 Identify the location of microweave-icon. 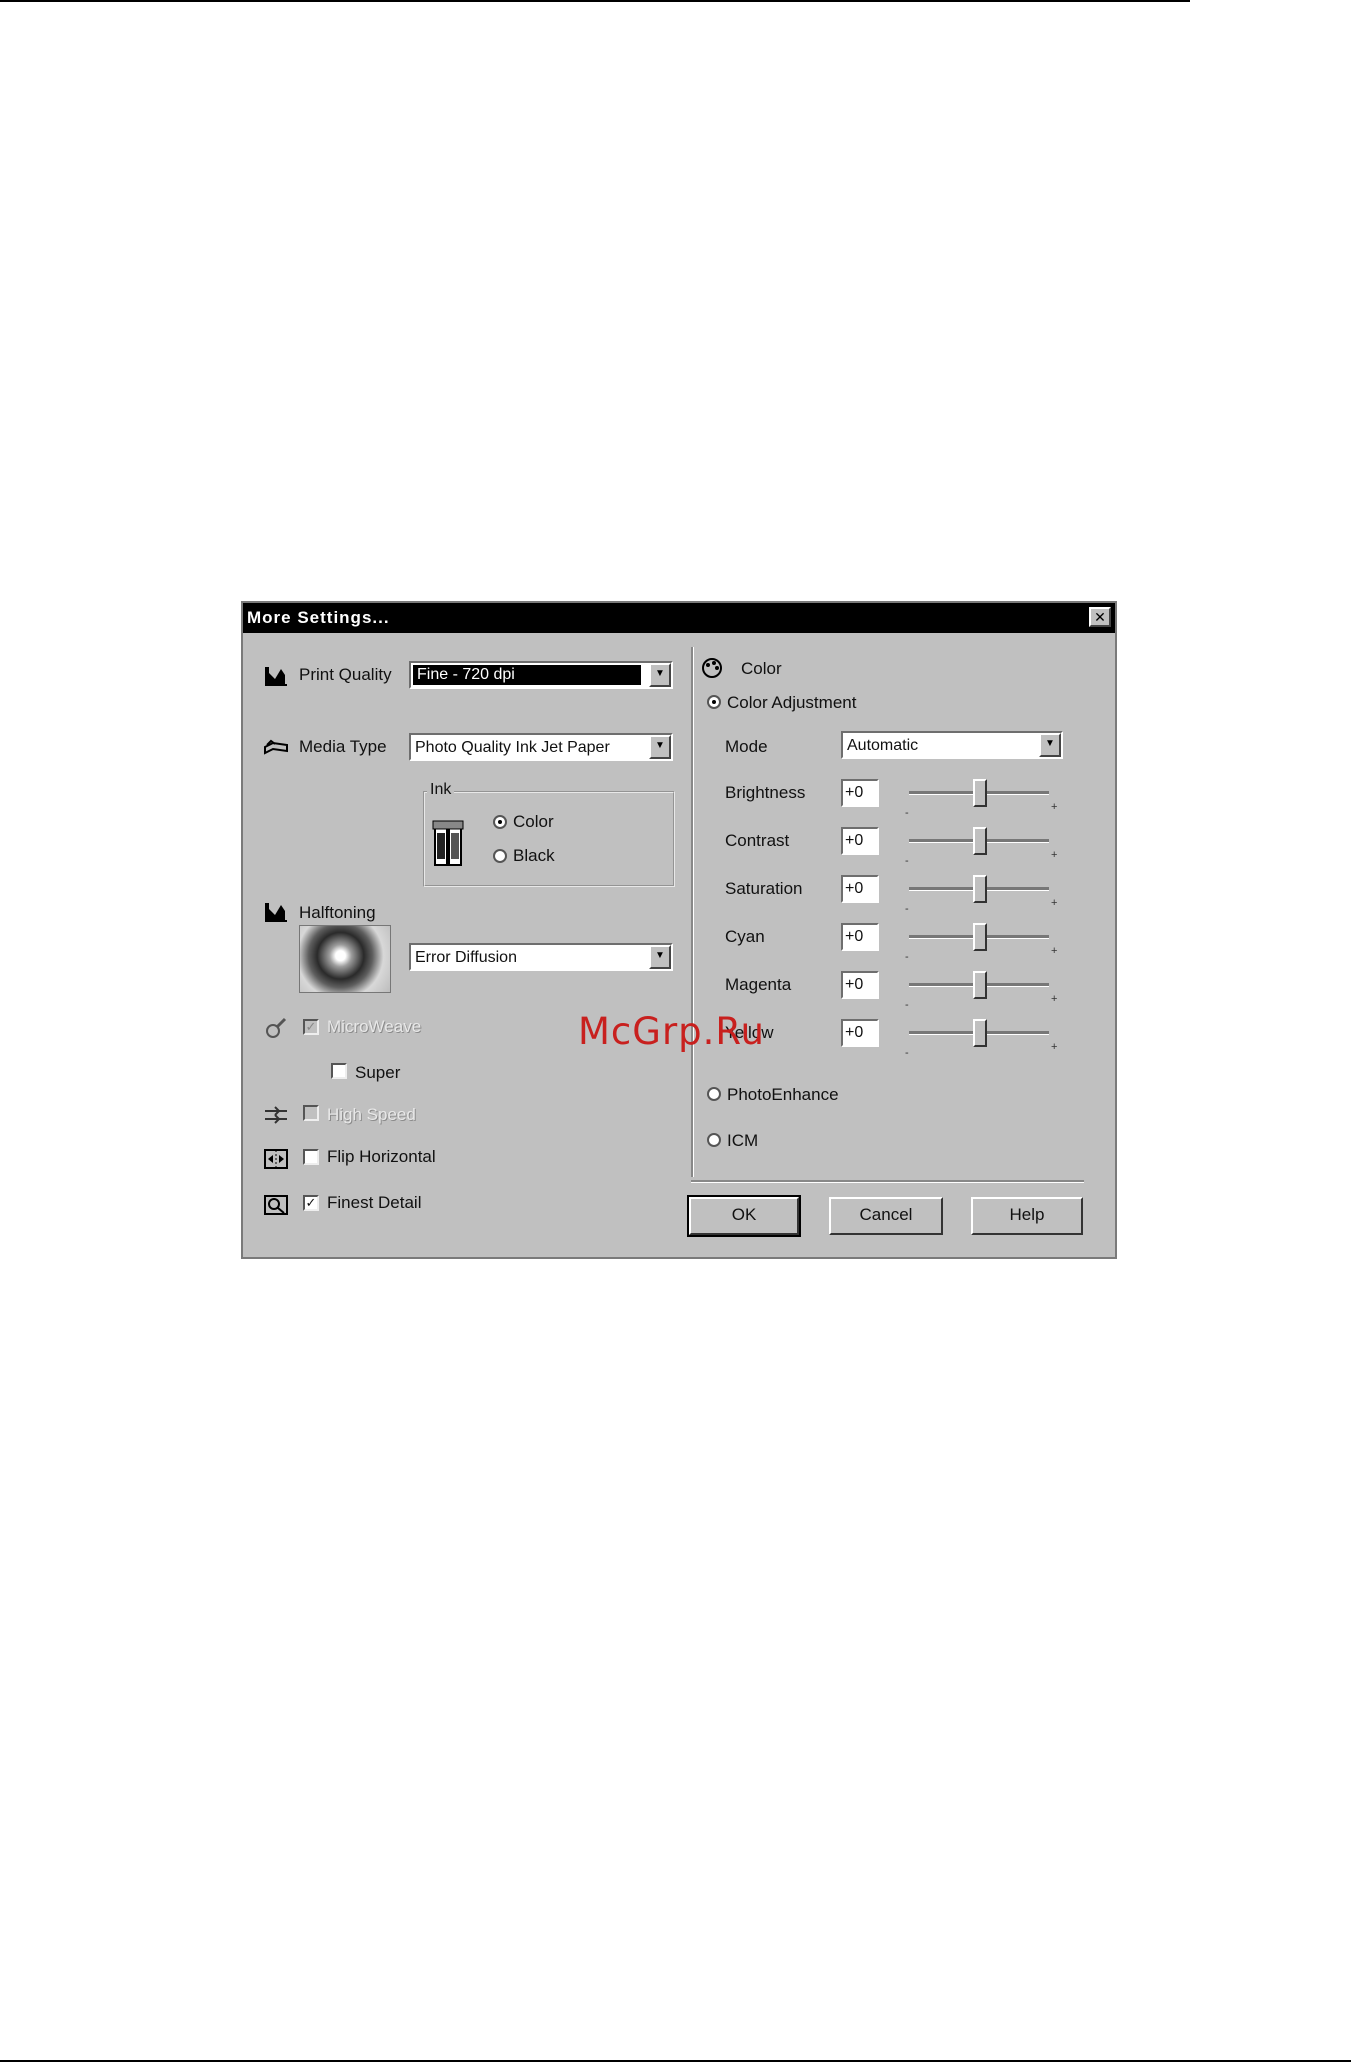
(276, 1027).